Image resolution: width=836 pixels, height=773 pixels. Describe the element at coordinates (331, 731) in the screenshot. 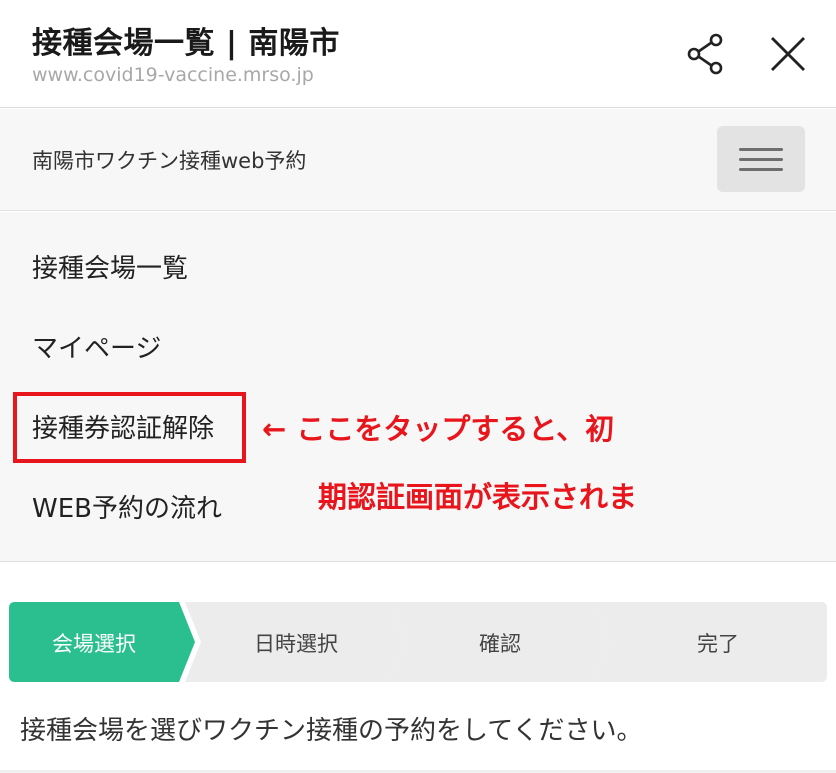

I see `instruction-text: 接種会場を選びワクチン接種の予約をしてください。` at that location.